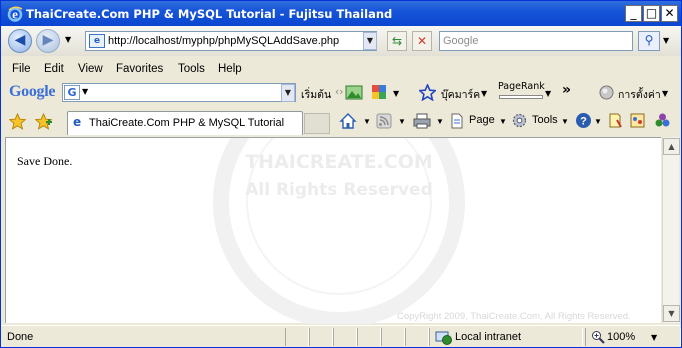  I want to click on popup-blocker-icon, so click(379, 92).